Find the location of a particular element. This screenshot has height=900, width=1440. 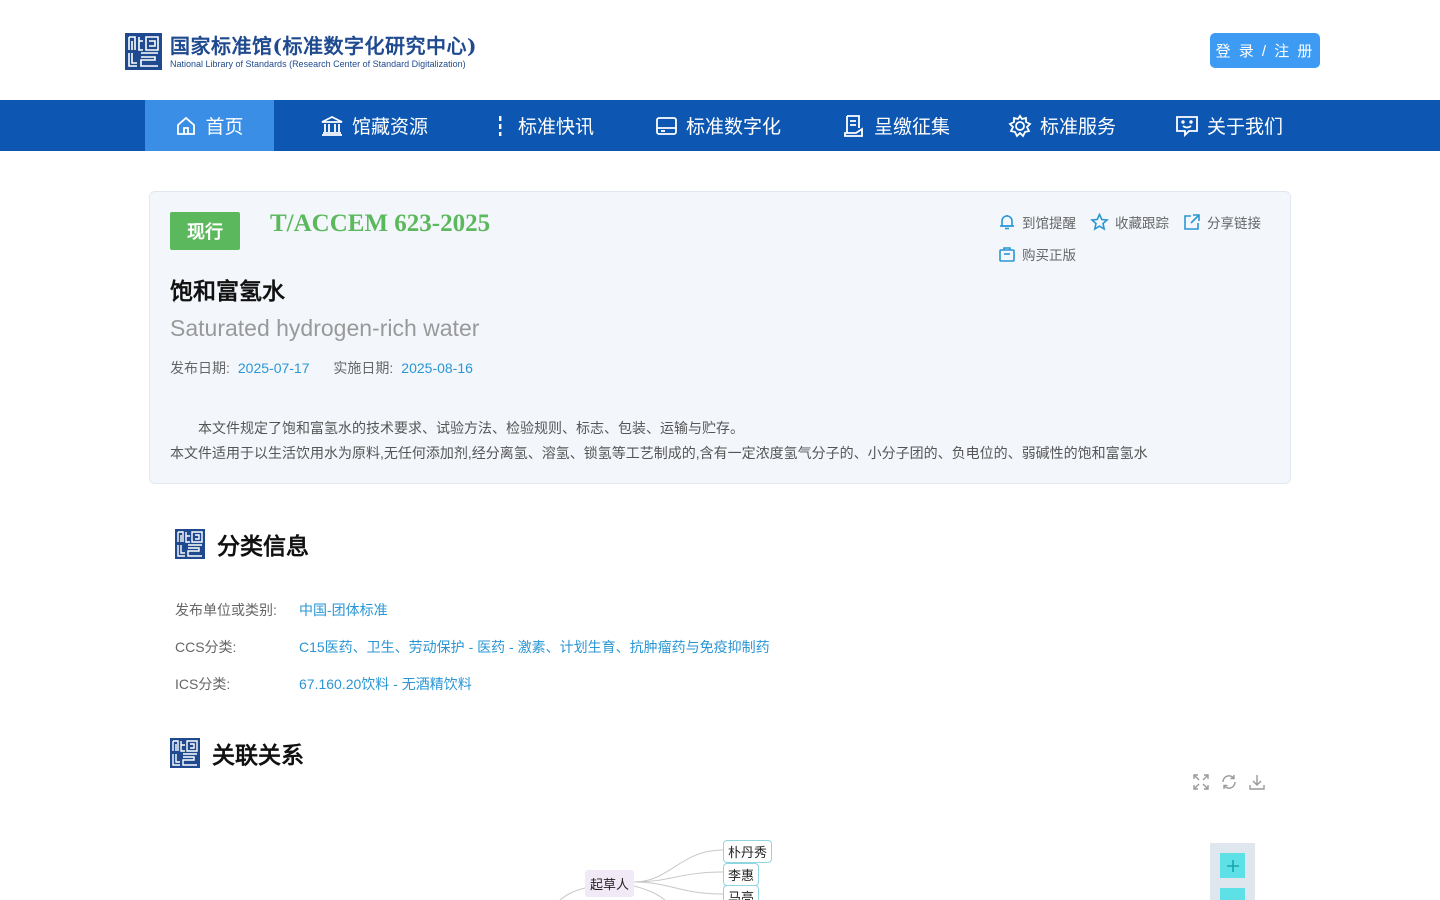

standard-dates: 发布日期: 2025-07-17 实施日期: 2025-08-16 is located at coordinates (331, 368).